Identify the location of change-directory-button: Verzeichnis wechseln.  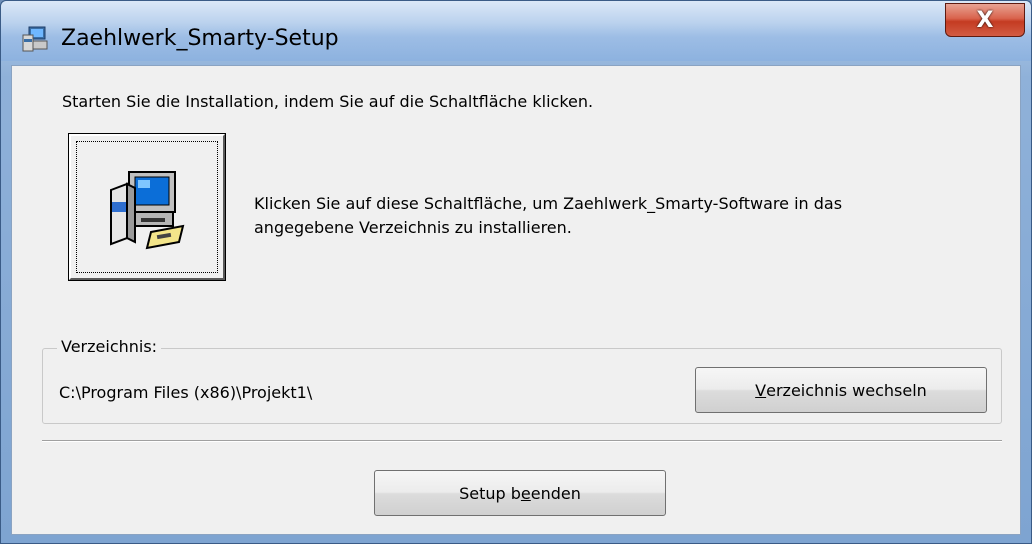
(841, 390).